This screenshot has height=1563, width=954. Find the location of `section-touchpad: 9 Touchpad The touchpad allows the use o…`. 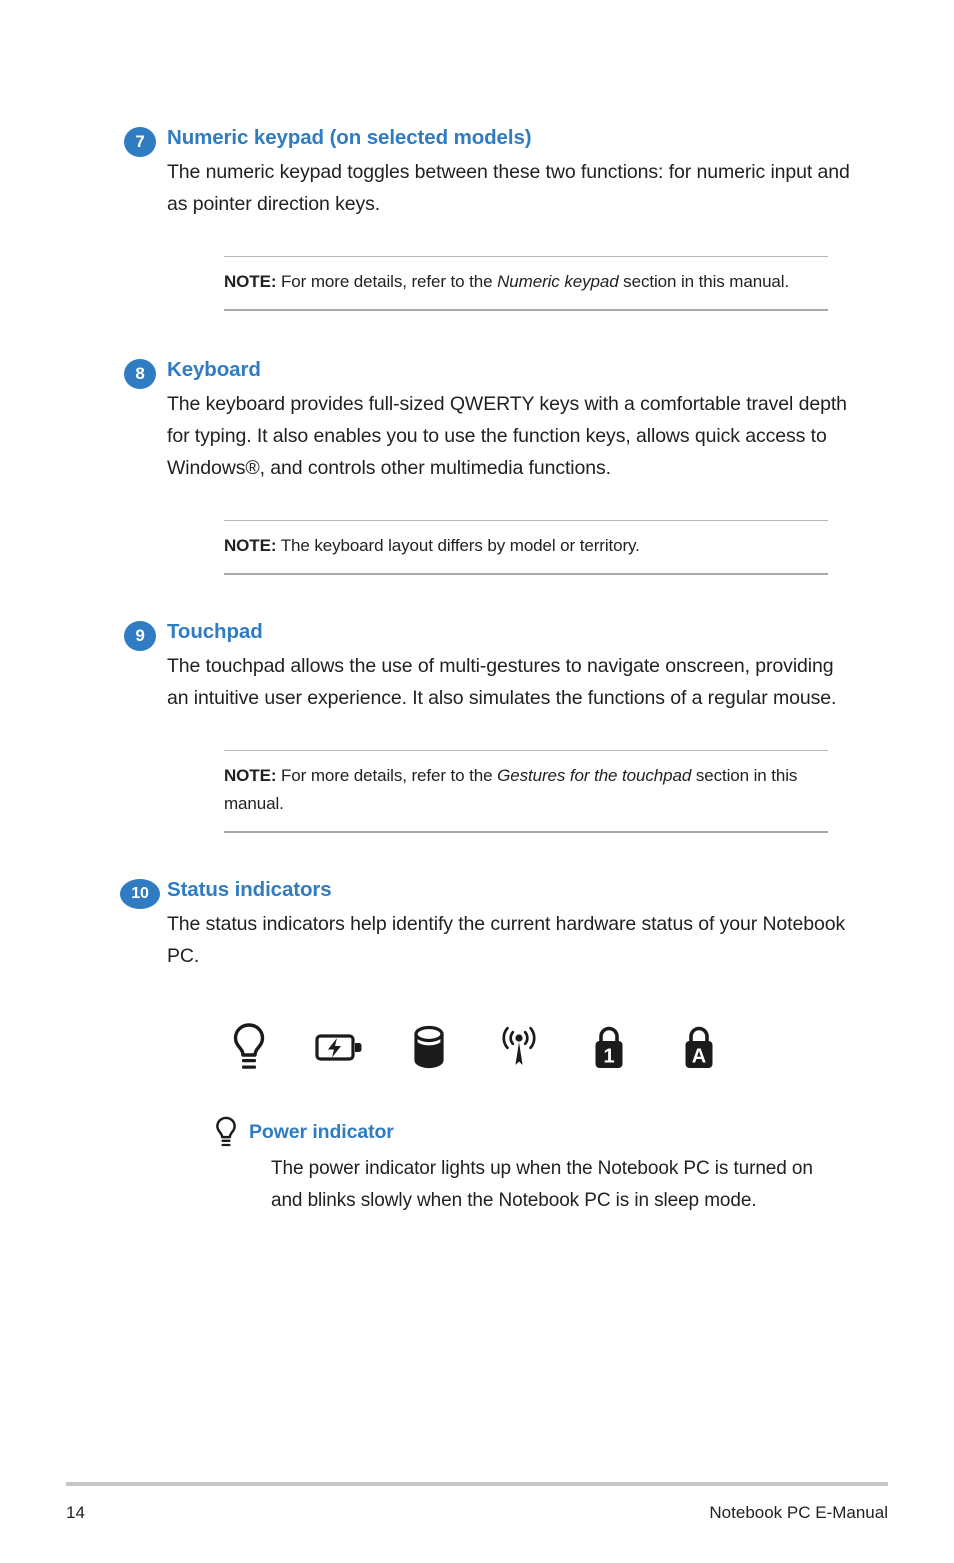

section-touchpad: 9 Touchpad The touchpad allows the use o… is located at coordinates (477, 726).